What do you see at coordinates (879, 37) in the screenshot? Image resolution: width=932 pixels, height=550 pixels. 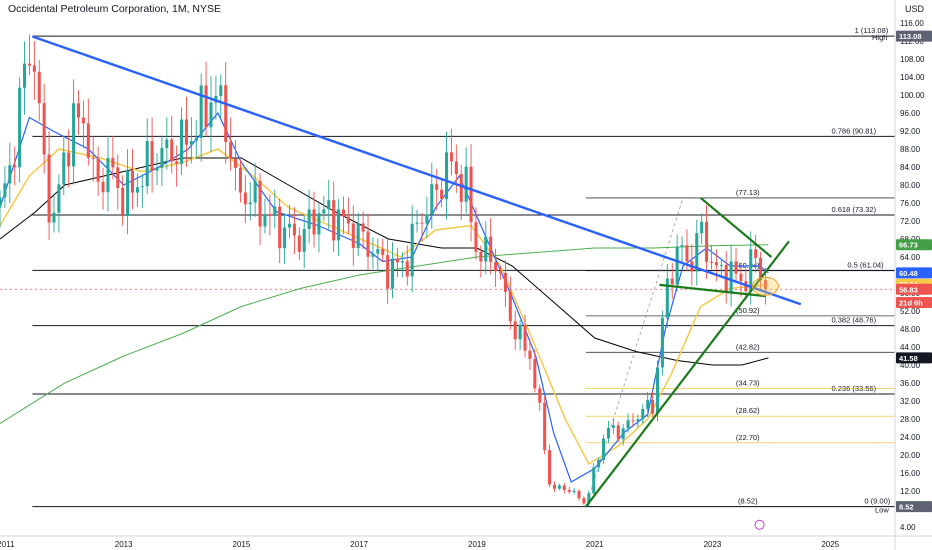 I see `fib-high-label: High` at bounding box center [879, 37].